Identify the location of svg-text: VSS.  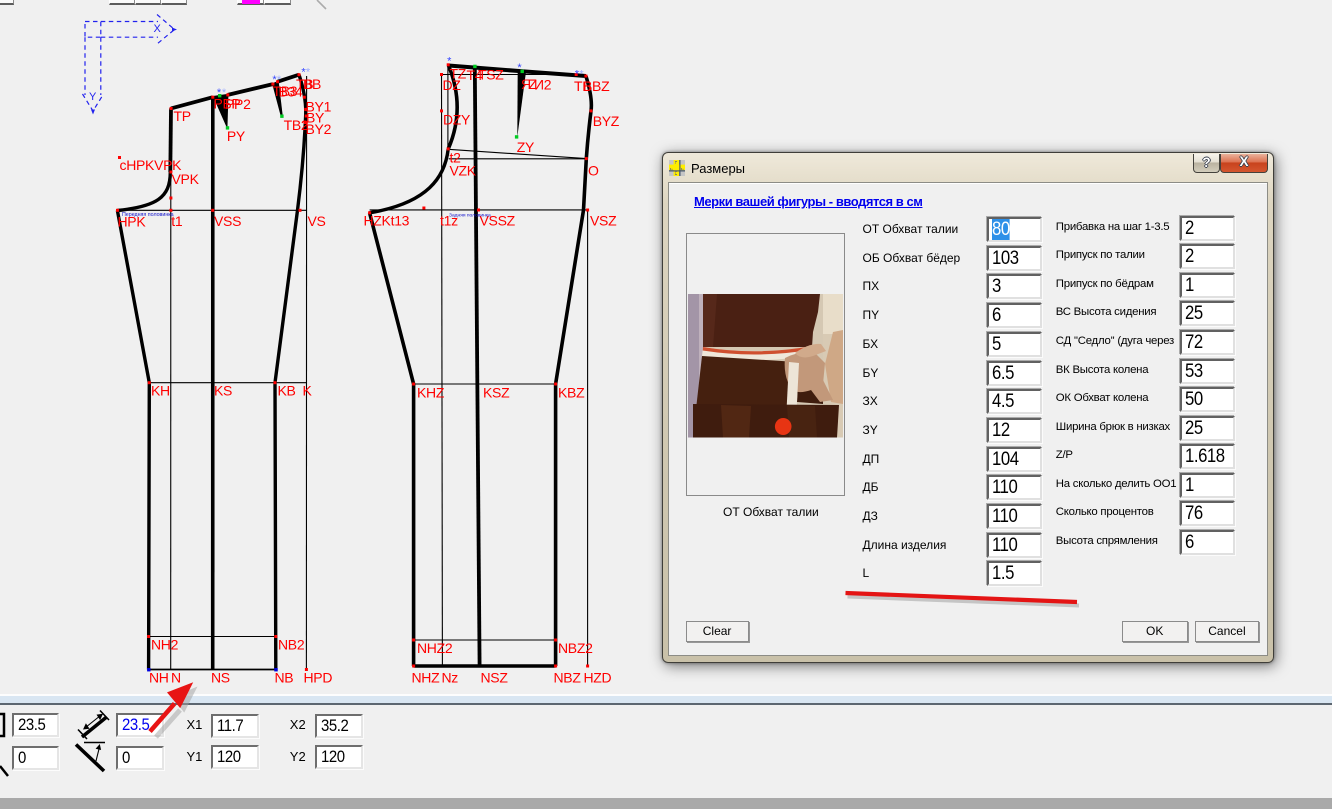
(227, 221).